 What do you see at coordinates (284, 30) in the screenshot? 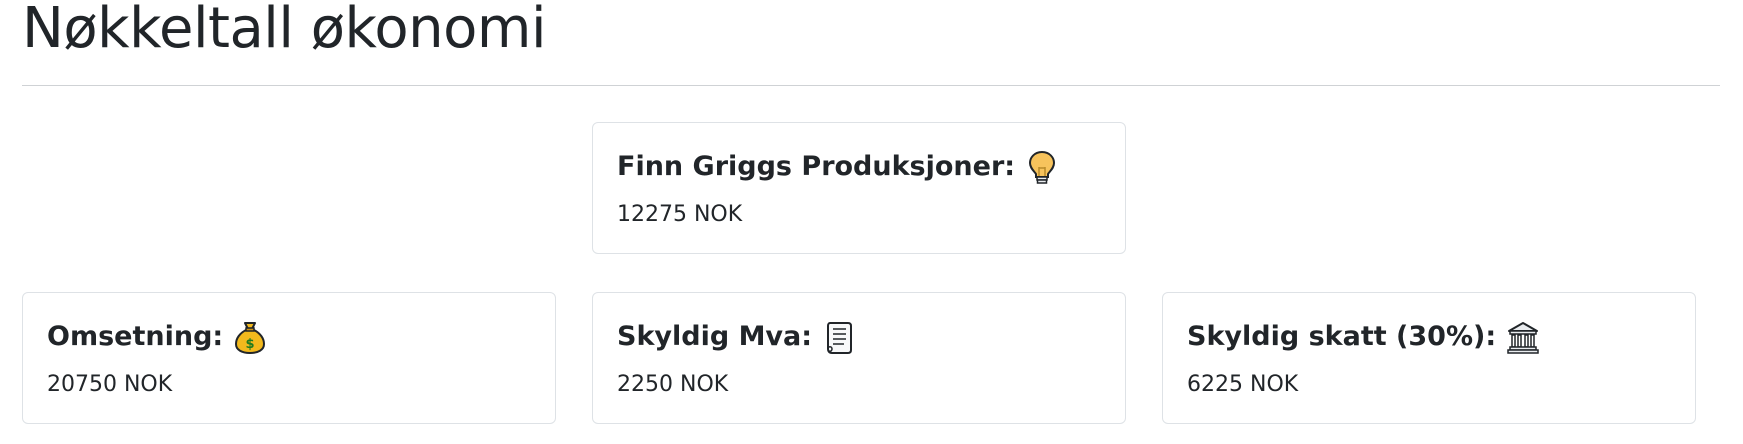
I see `page-title: Nøkkeltall økonomi` at bounding box center [284, 30].